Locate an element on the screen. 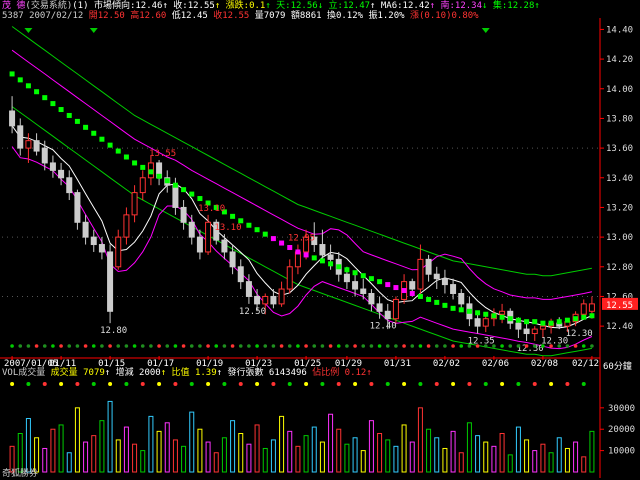  price-tick-label-8: 12.80 is located at coordinates (619, 268).